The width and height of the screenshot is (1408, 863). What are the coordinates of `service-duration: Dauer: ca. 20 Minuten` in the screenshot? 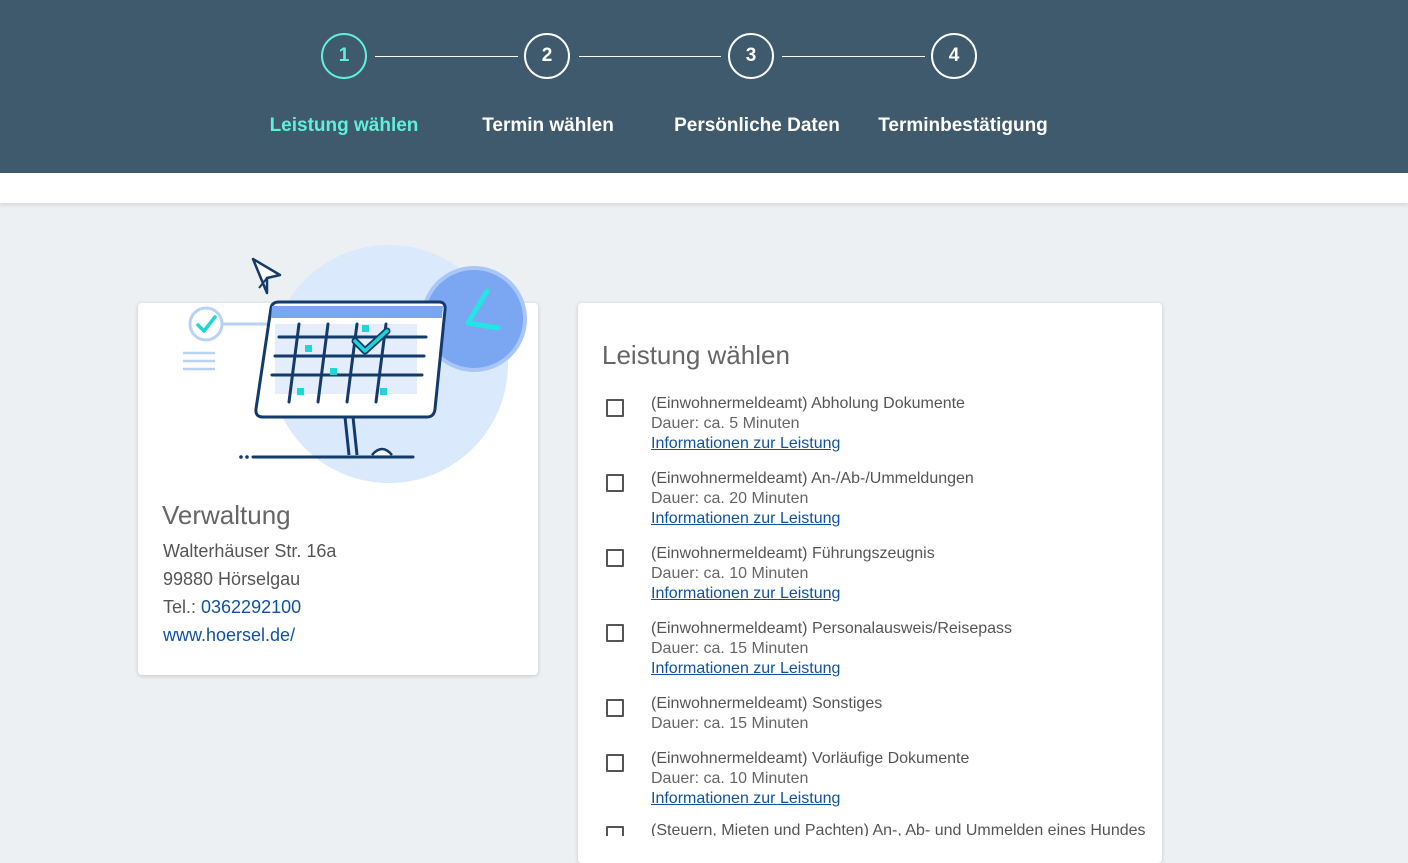 It's located at (730, 498).